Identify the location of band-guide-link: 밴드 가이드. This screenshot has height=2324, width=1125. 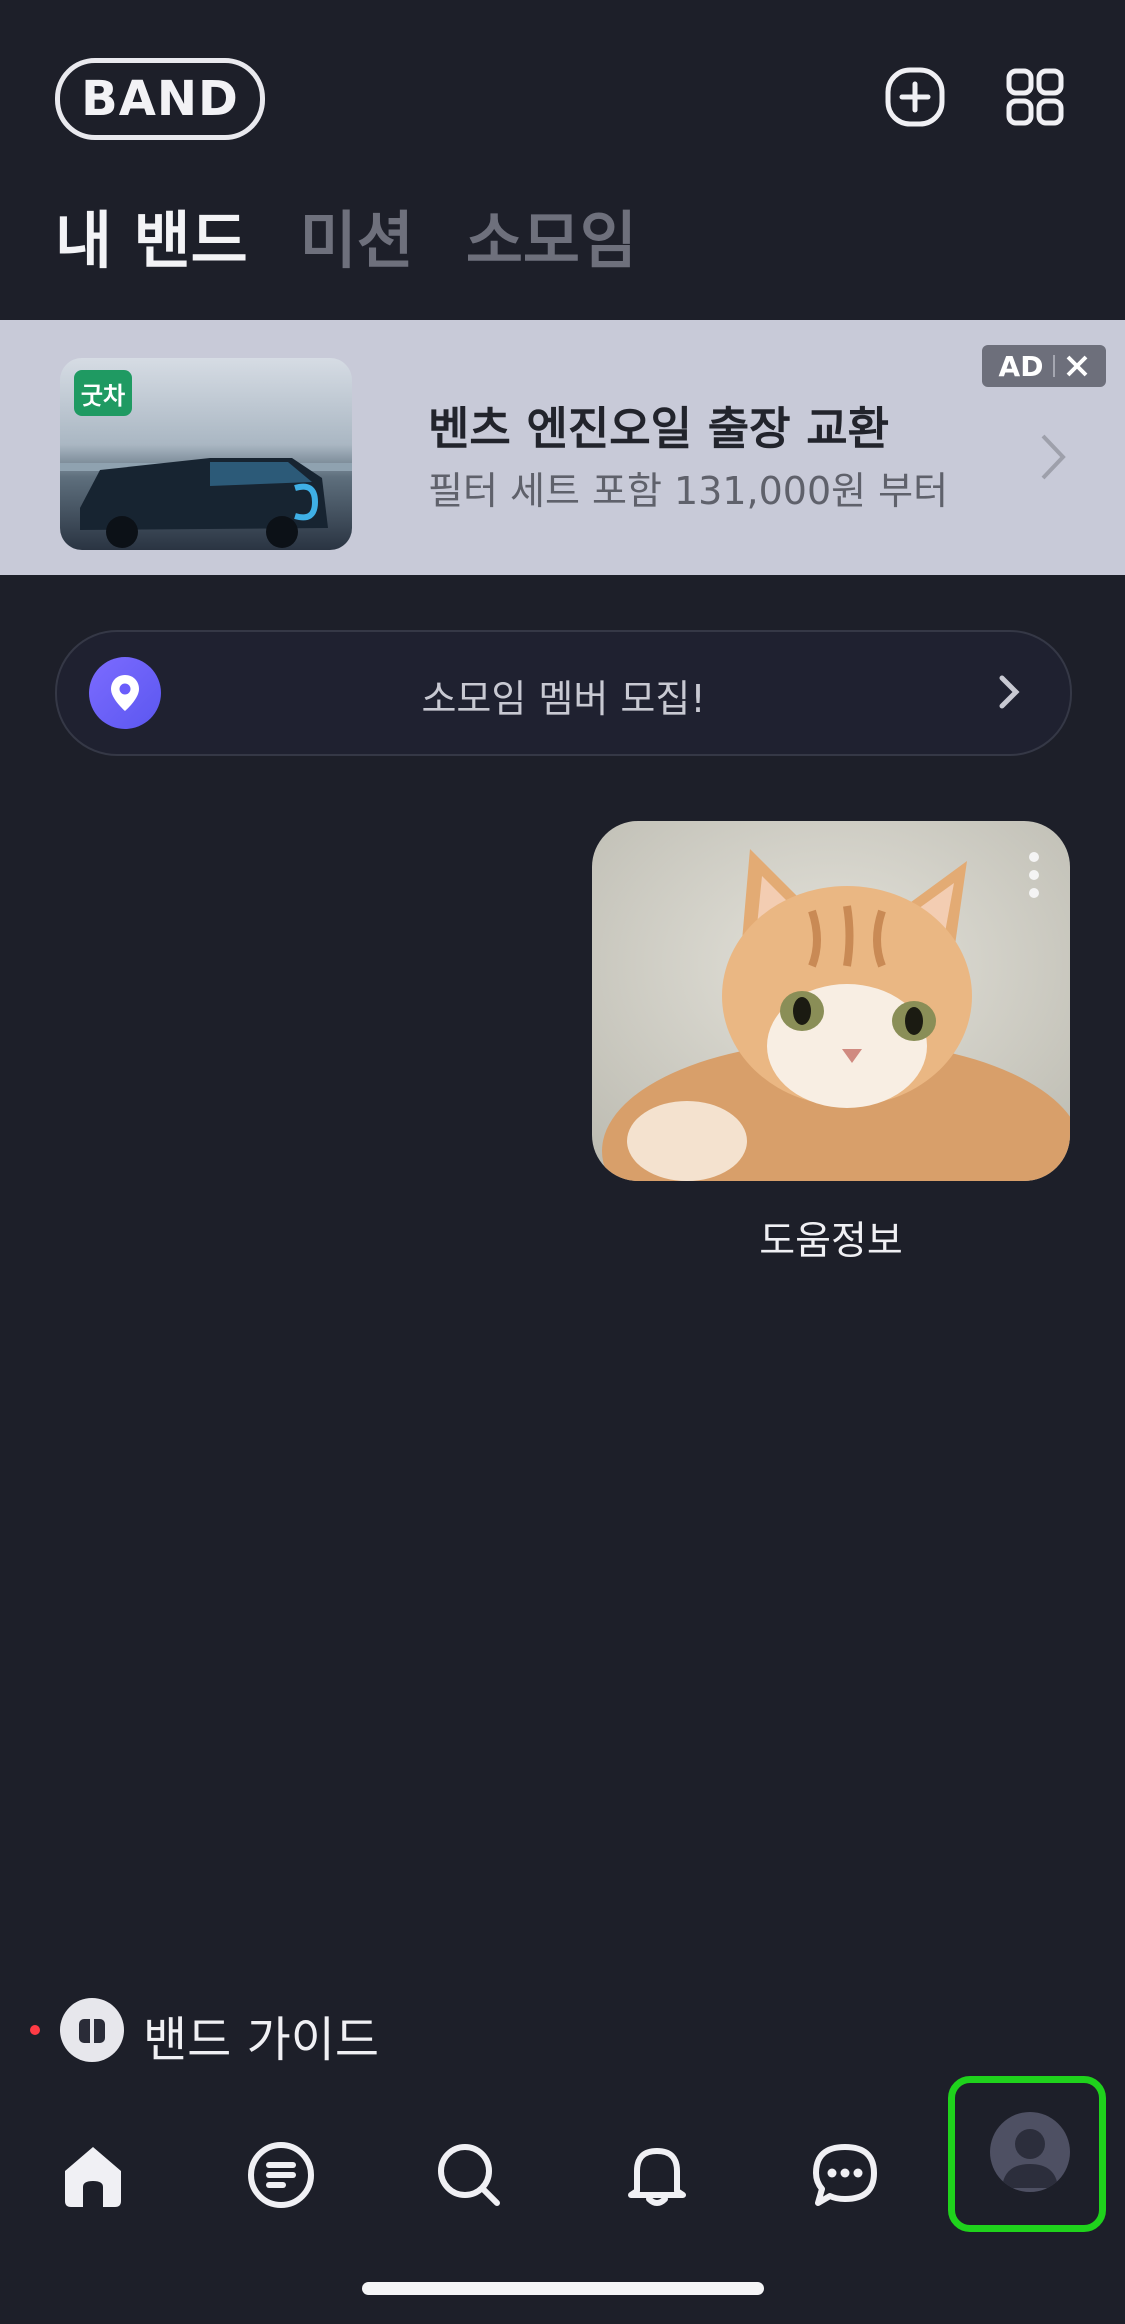
(261, 2035).